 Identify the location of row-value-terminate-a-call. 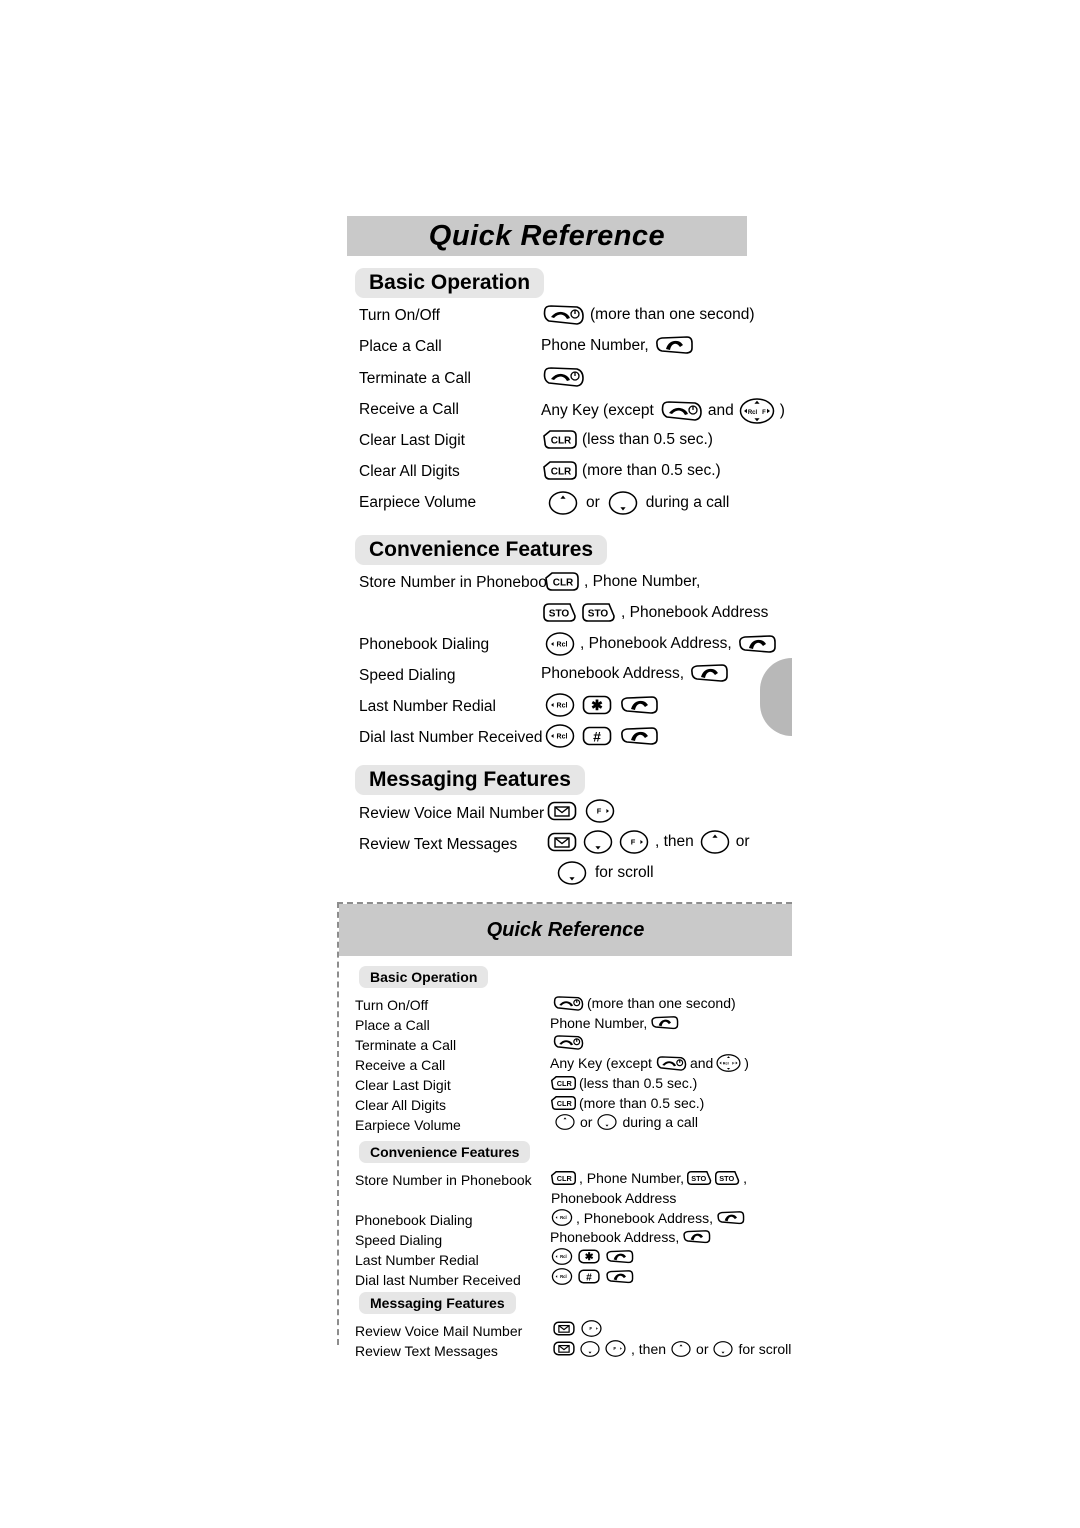
(563, 377).